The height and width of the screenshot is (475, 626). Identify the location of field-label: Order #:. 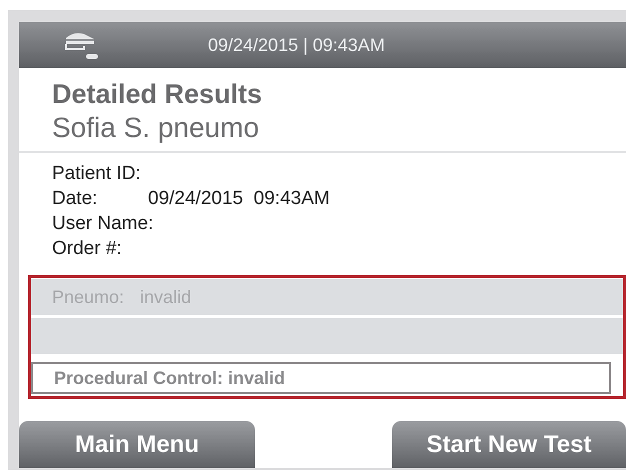
(87, 249).